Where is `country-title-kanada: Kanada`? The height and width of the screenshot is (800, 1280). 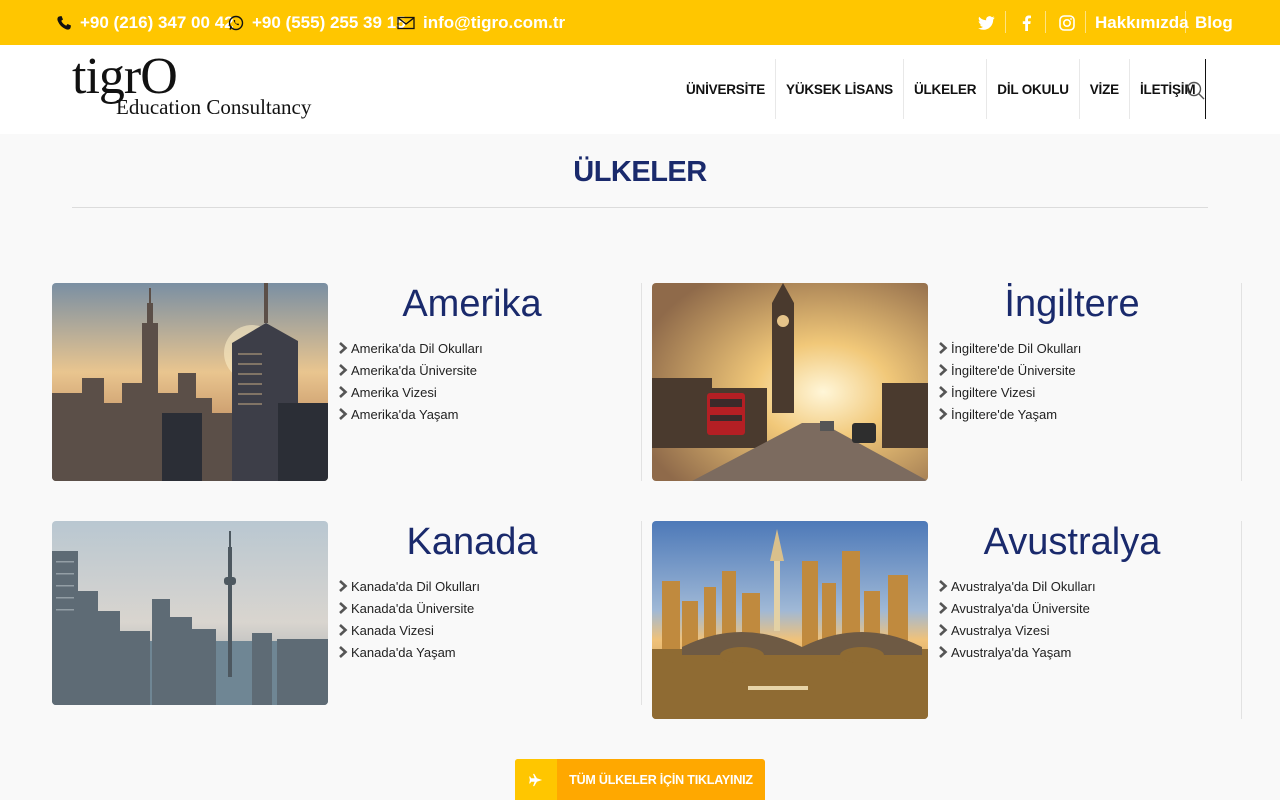 country-title-kanada: Kanada is located at coordinates (472, 542).